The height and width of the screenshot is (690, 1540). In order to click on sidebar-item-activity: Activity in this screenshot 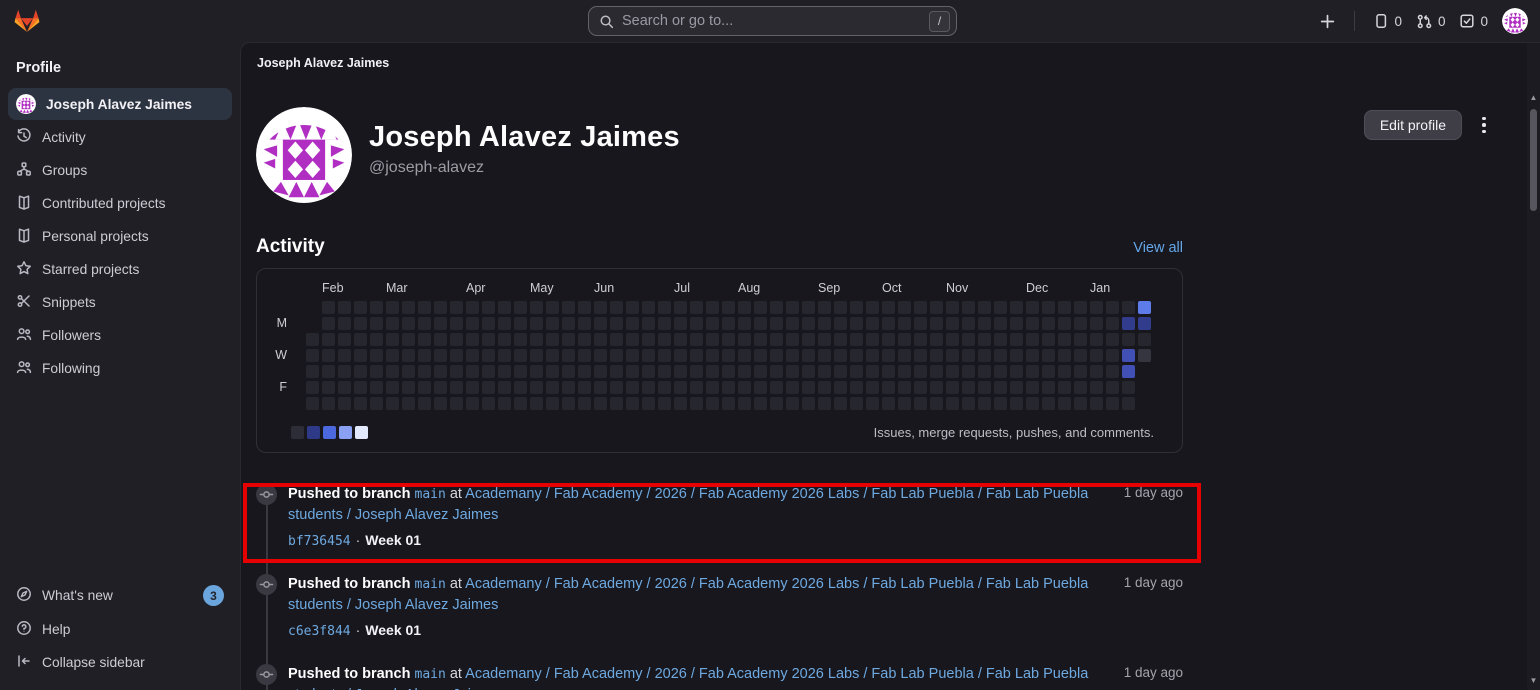, I will do `click(120, 137)`.